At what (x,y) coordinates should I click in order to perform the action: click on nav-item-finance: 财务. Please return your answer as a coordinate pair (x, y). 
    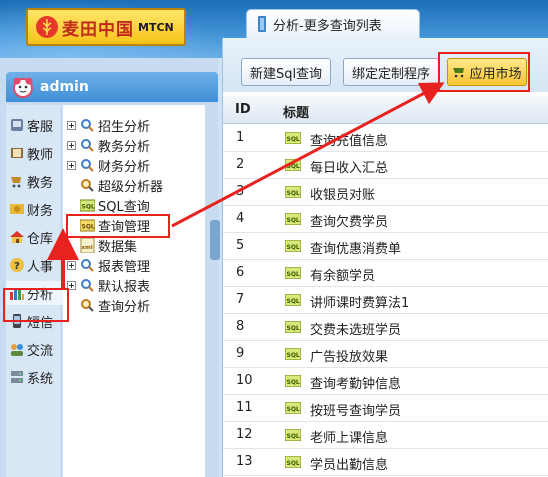
    Looking at the image, I should click on (37, 209).